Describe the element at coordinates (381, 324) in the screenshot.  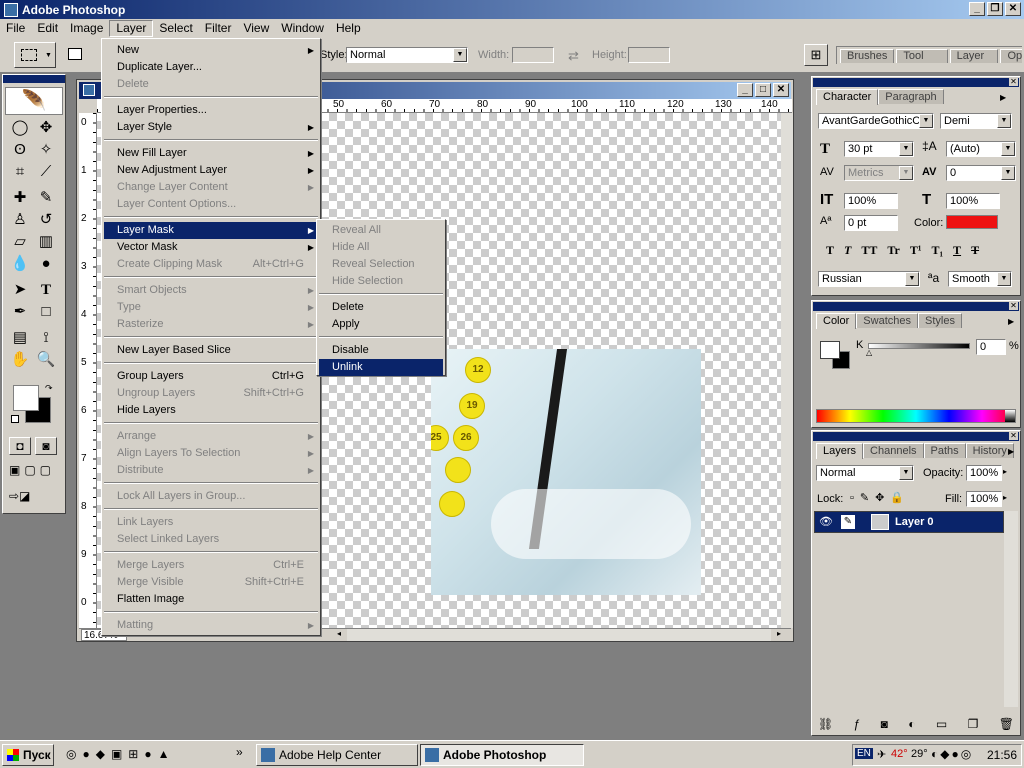
I see `submenu-item-apply: Apply` at that location.